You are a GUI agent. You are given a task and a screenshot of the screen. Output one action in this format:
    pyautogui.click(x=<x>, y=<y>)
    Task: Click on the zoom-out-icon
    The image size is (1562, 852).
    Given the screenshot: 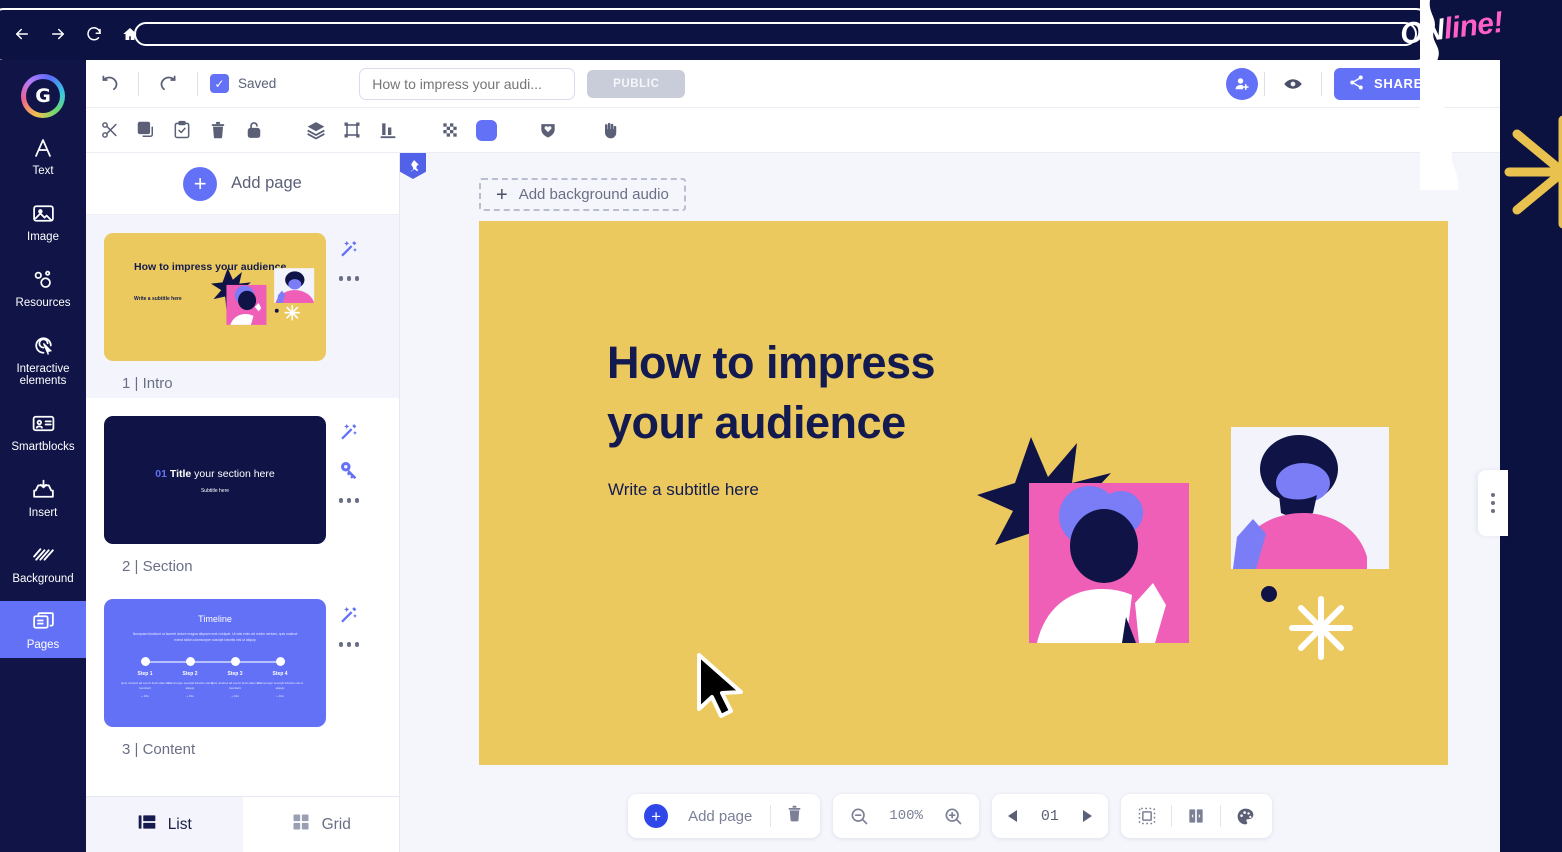 What is the action you would take?
    pyautogui.click(x=859, y=816)
    